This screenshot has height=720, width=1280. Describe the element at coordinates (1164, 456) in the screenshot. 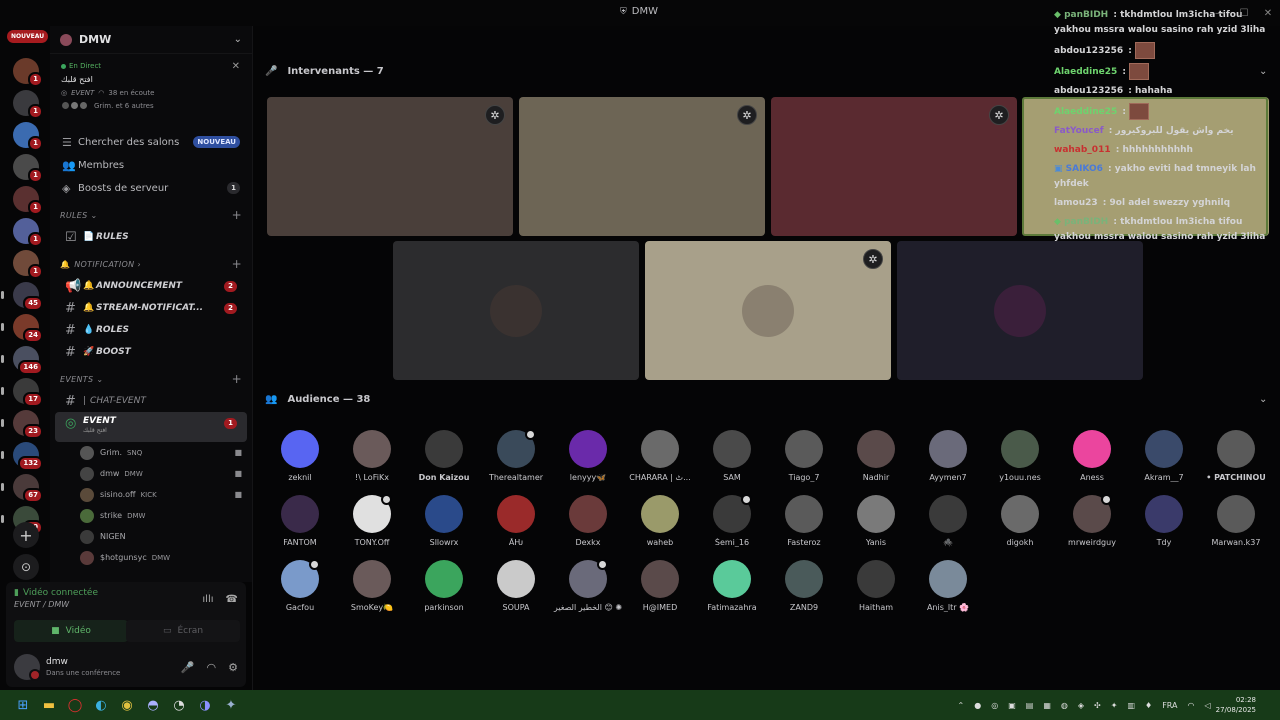

I see `audience-member: Akram__7` at that location.